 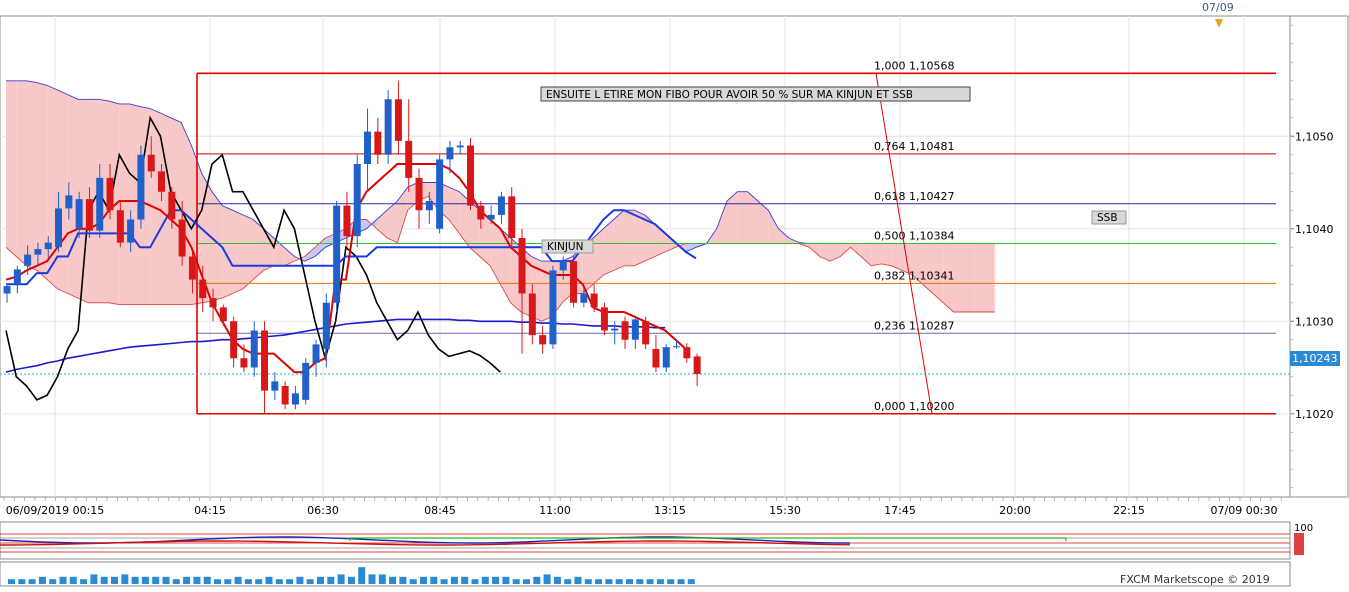 I want to click on time-tick-label: 11:00, so click(x=555, y=510).